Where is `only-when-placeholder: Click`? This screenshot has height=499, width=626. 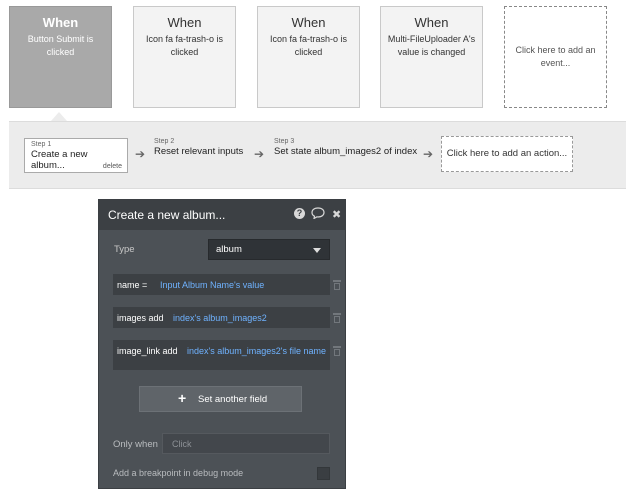
only-when-placeholder: Click is located at coordinates (182, 444).